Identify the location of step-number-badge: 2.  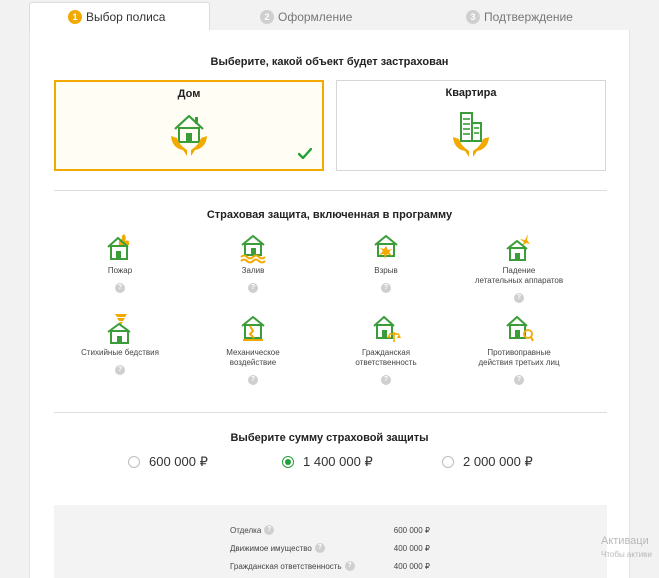
(267, 16).